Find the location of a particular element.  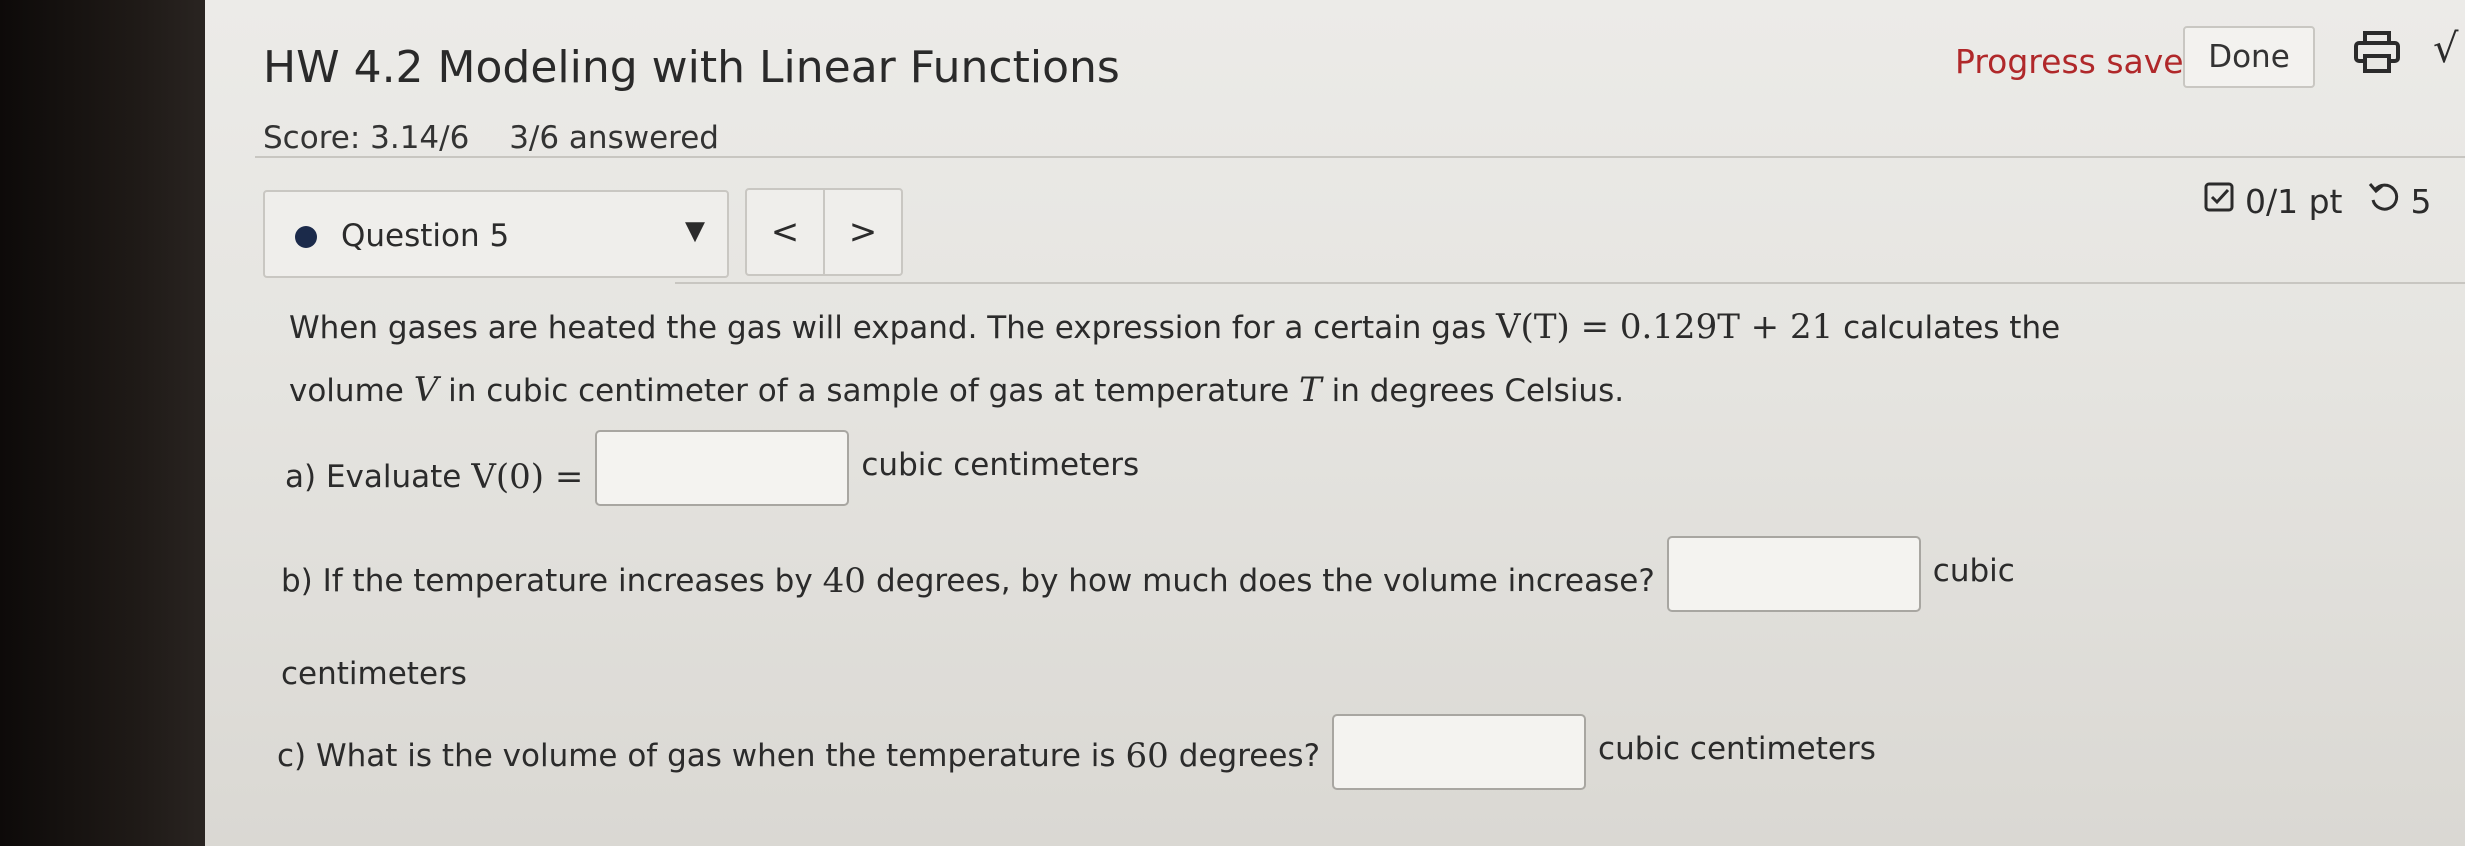

part-b-prefix: b) If the temperature increases by is located at coordinates (547, 581).